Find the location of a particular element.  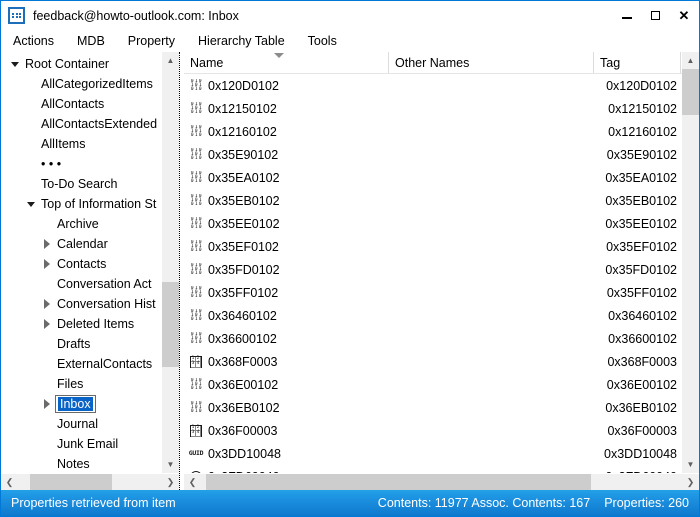

tree-item-label: Conversation Act is located at coordinates (104, 284).